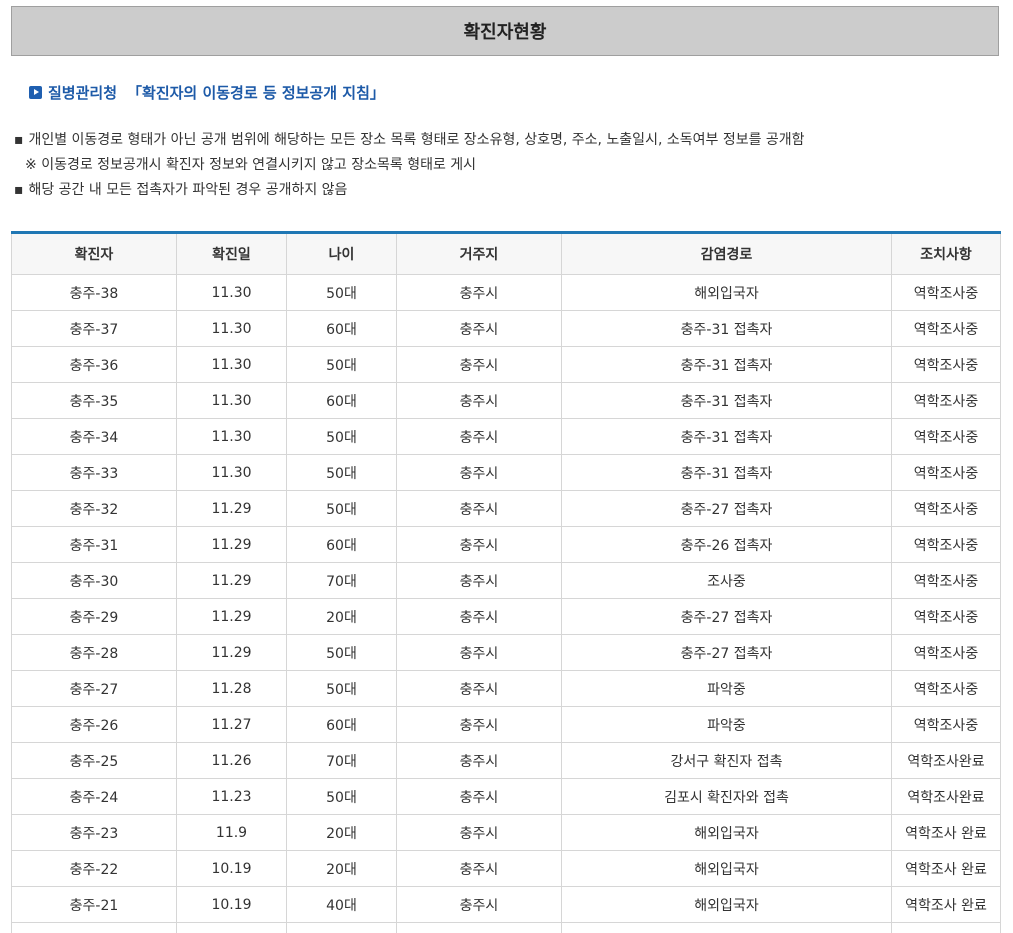 The height and width of the screenshot is (933, 1013). I want to click on table-row: 충주-27 11.28 50대 충주시 파악중 역학조사중, so click(506, 688).